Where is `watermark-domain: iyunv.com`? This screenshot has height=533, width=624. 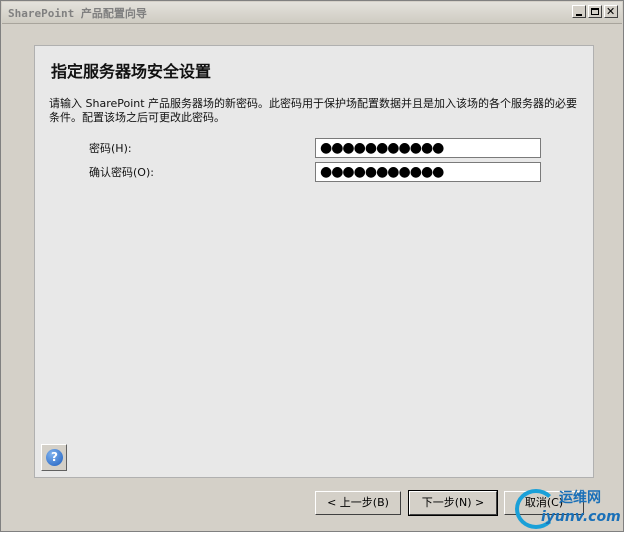 watermark-domain: iyunv.com is located at coordinates (581, 517).